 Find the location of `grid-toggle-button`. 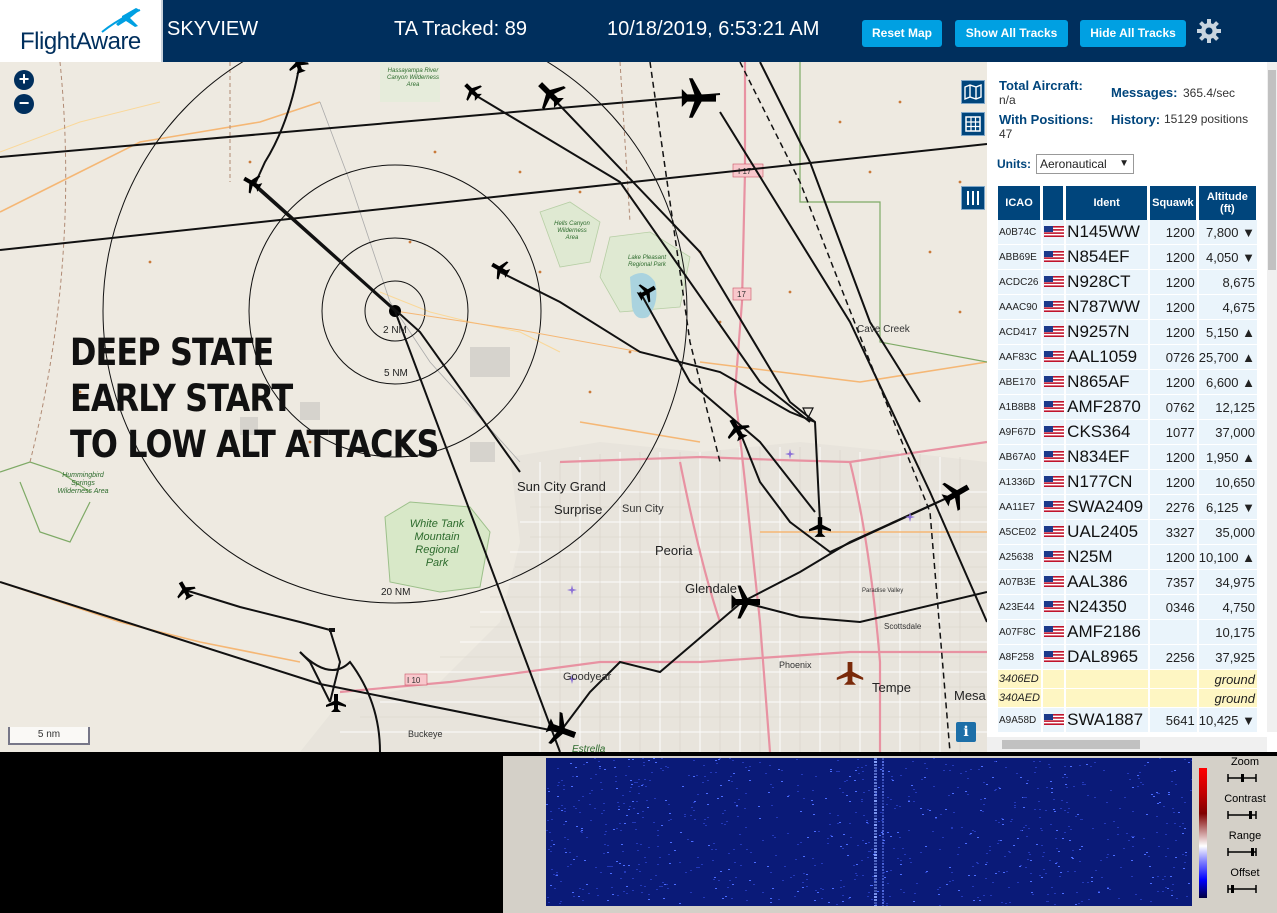

grid-toggle-button is located at coordinates (973, 124).